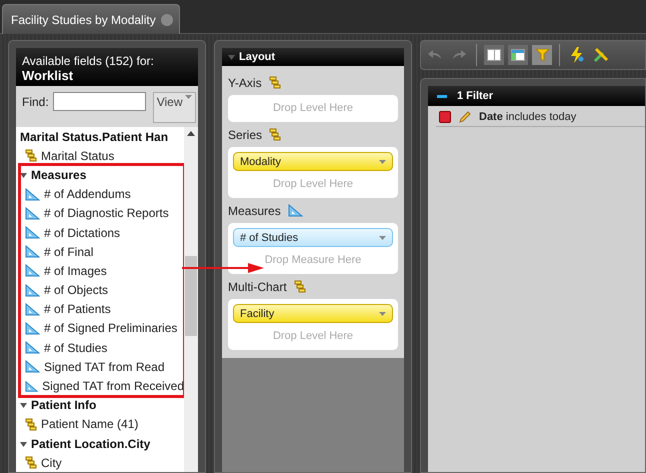  What do you see at coordinates (63, 405) in the screenshot?
I see `group-label: Patient Info` at bounding box center [63, 405].